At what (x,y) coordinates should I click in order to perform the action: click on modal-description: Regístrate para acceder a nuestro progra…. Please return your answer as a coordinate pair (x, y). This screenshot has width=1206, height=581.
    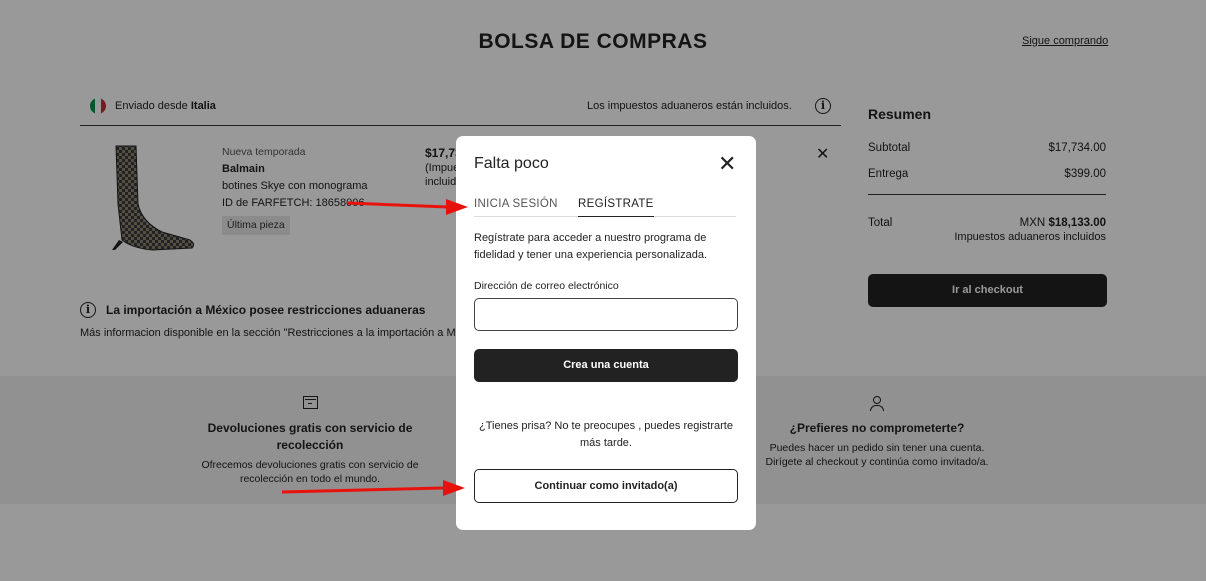
    Looking at the image, I should click on (590, 246).